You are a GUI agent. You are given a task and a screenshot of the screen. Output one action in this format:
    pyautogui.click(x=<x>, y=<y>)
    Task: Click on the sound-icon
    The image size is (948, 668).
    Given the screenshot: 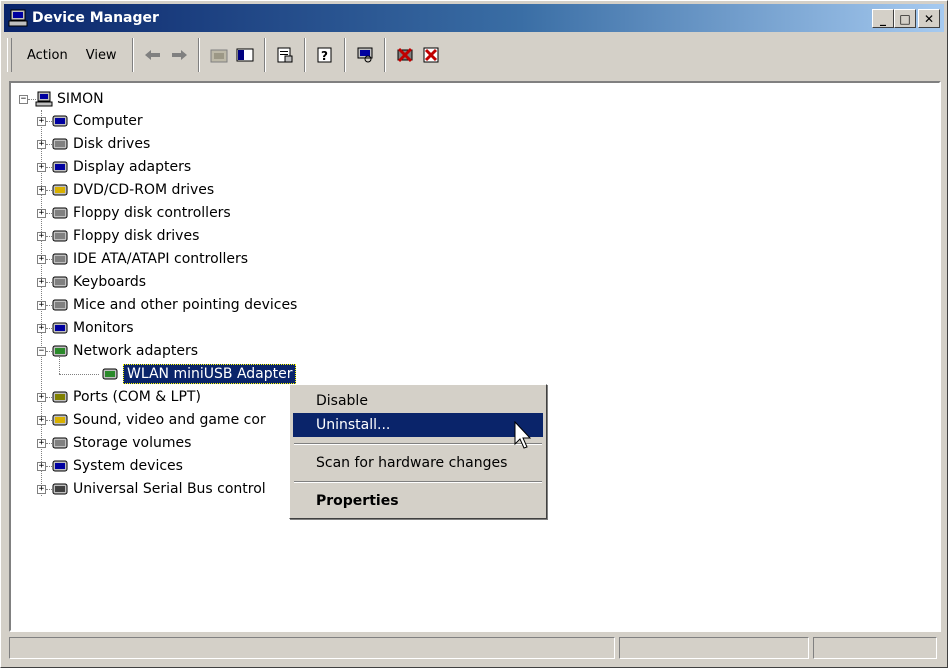 What is the action you would take?
    pyautogui.click(x=60, y=420)
    